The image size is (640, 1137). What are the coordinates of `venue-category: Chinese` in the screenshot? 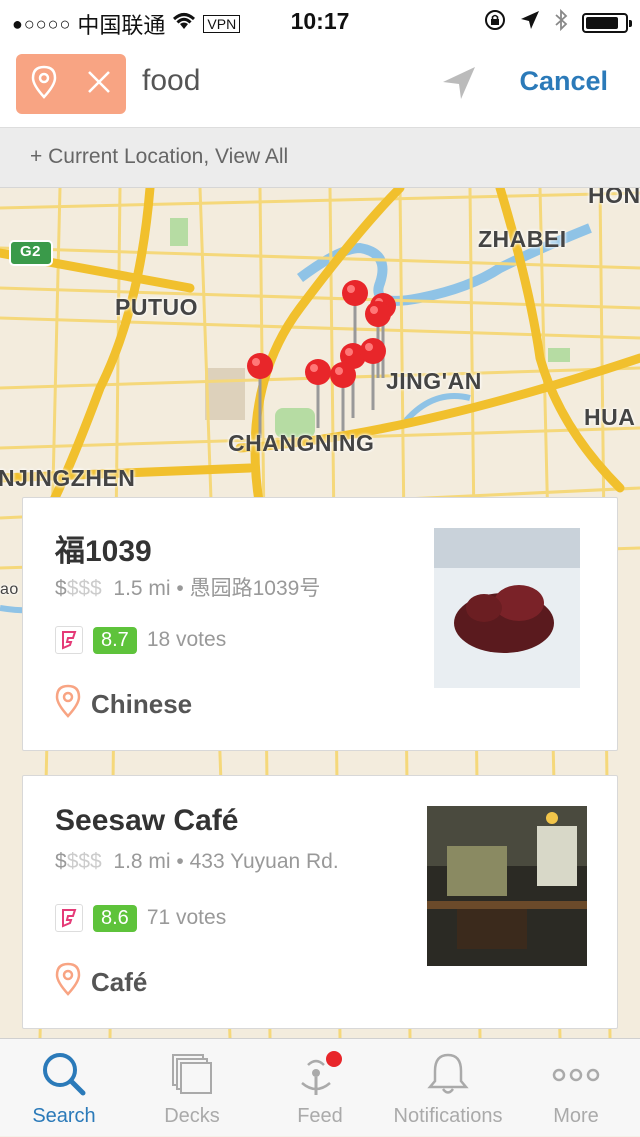 It's located at (142, 704).